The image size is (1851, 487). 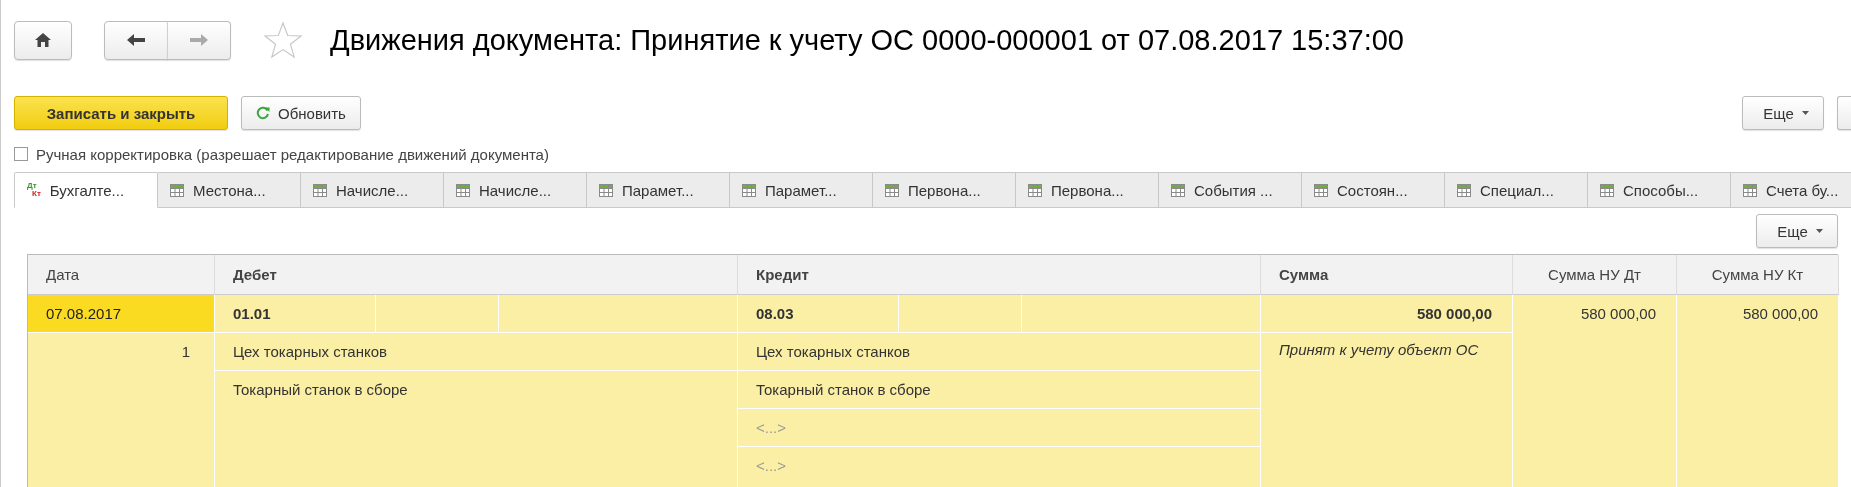 I want to click on column-header: Дебет, so click(x=476, y=275).